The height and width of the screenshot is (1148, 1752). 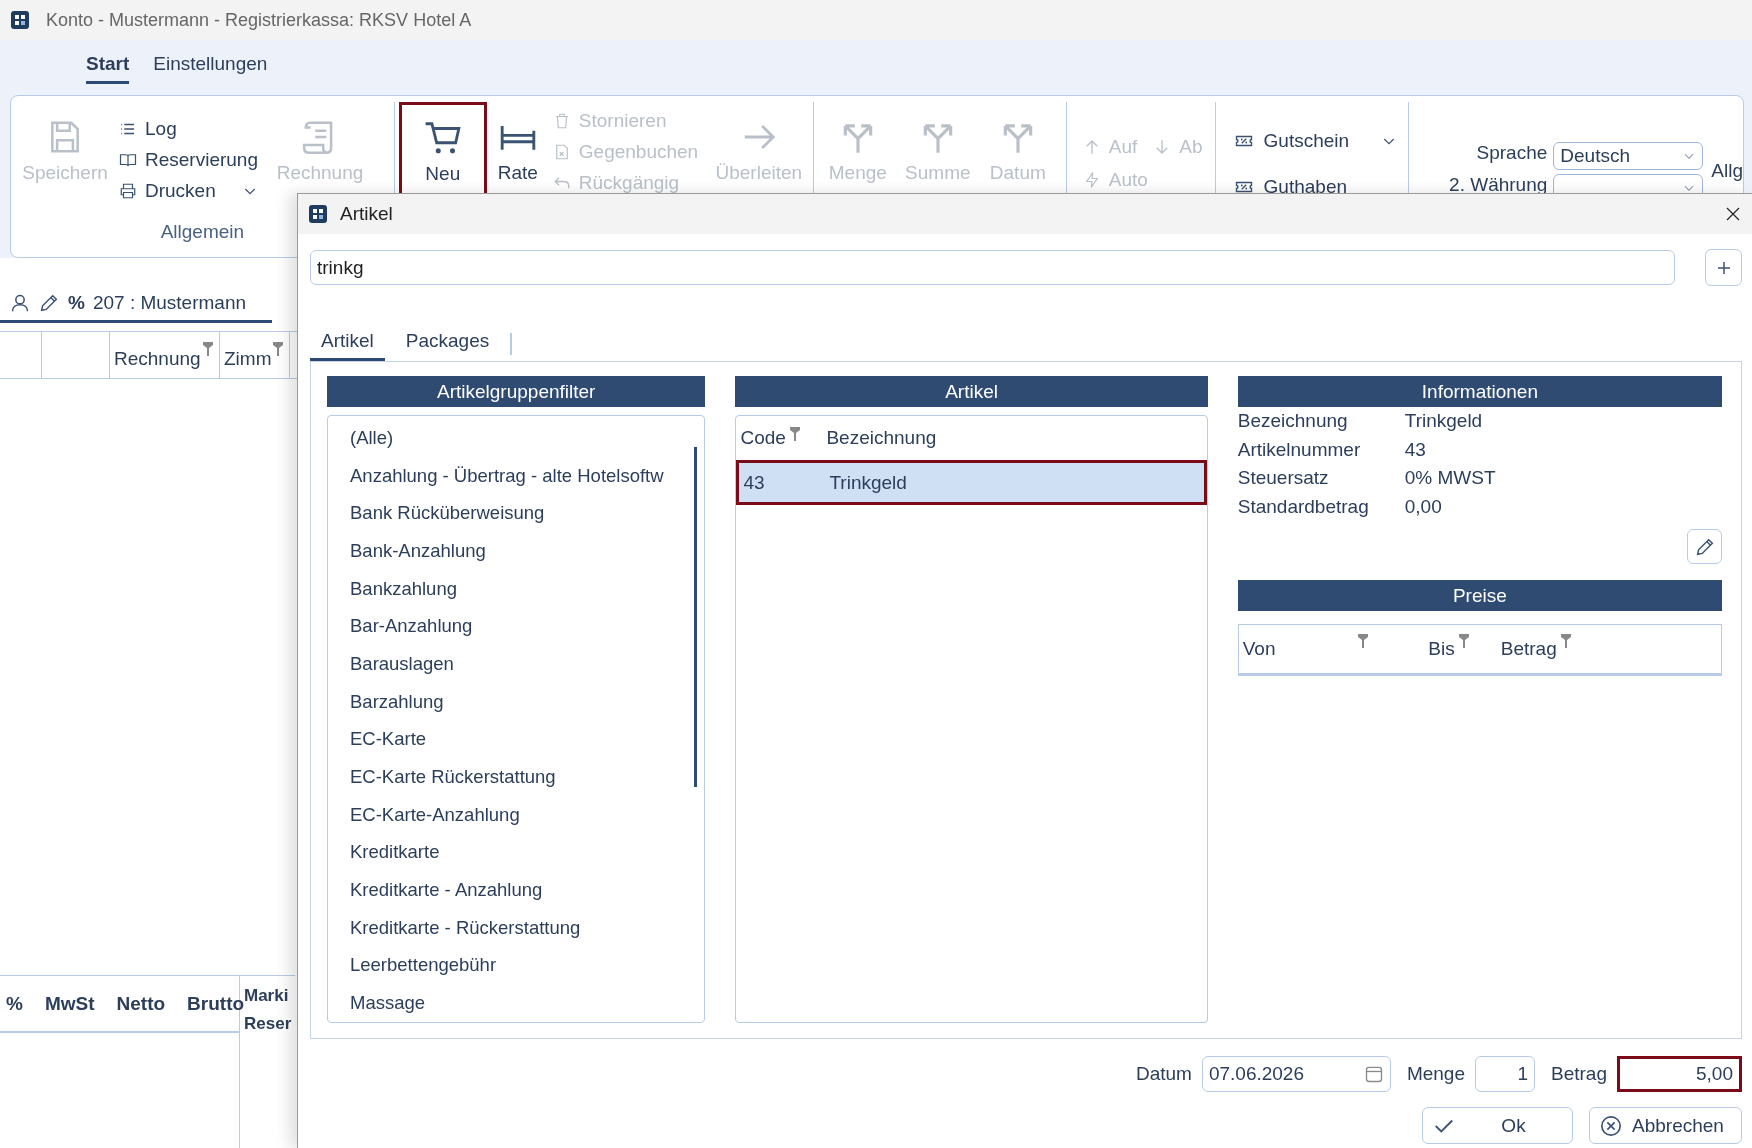 I want to click on ok-button: Ok, so click(x=1497, y=1125).